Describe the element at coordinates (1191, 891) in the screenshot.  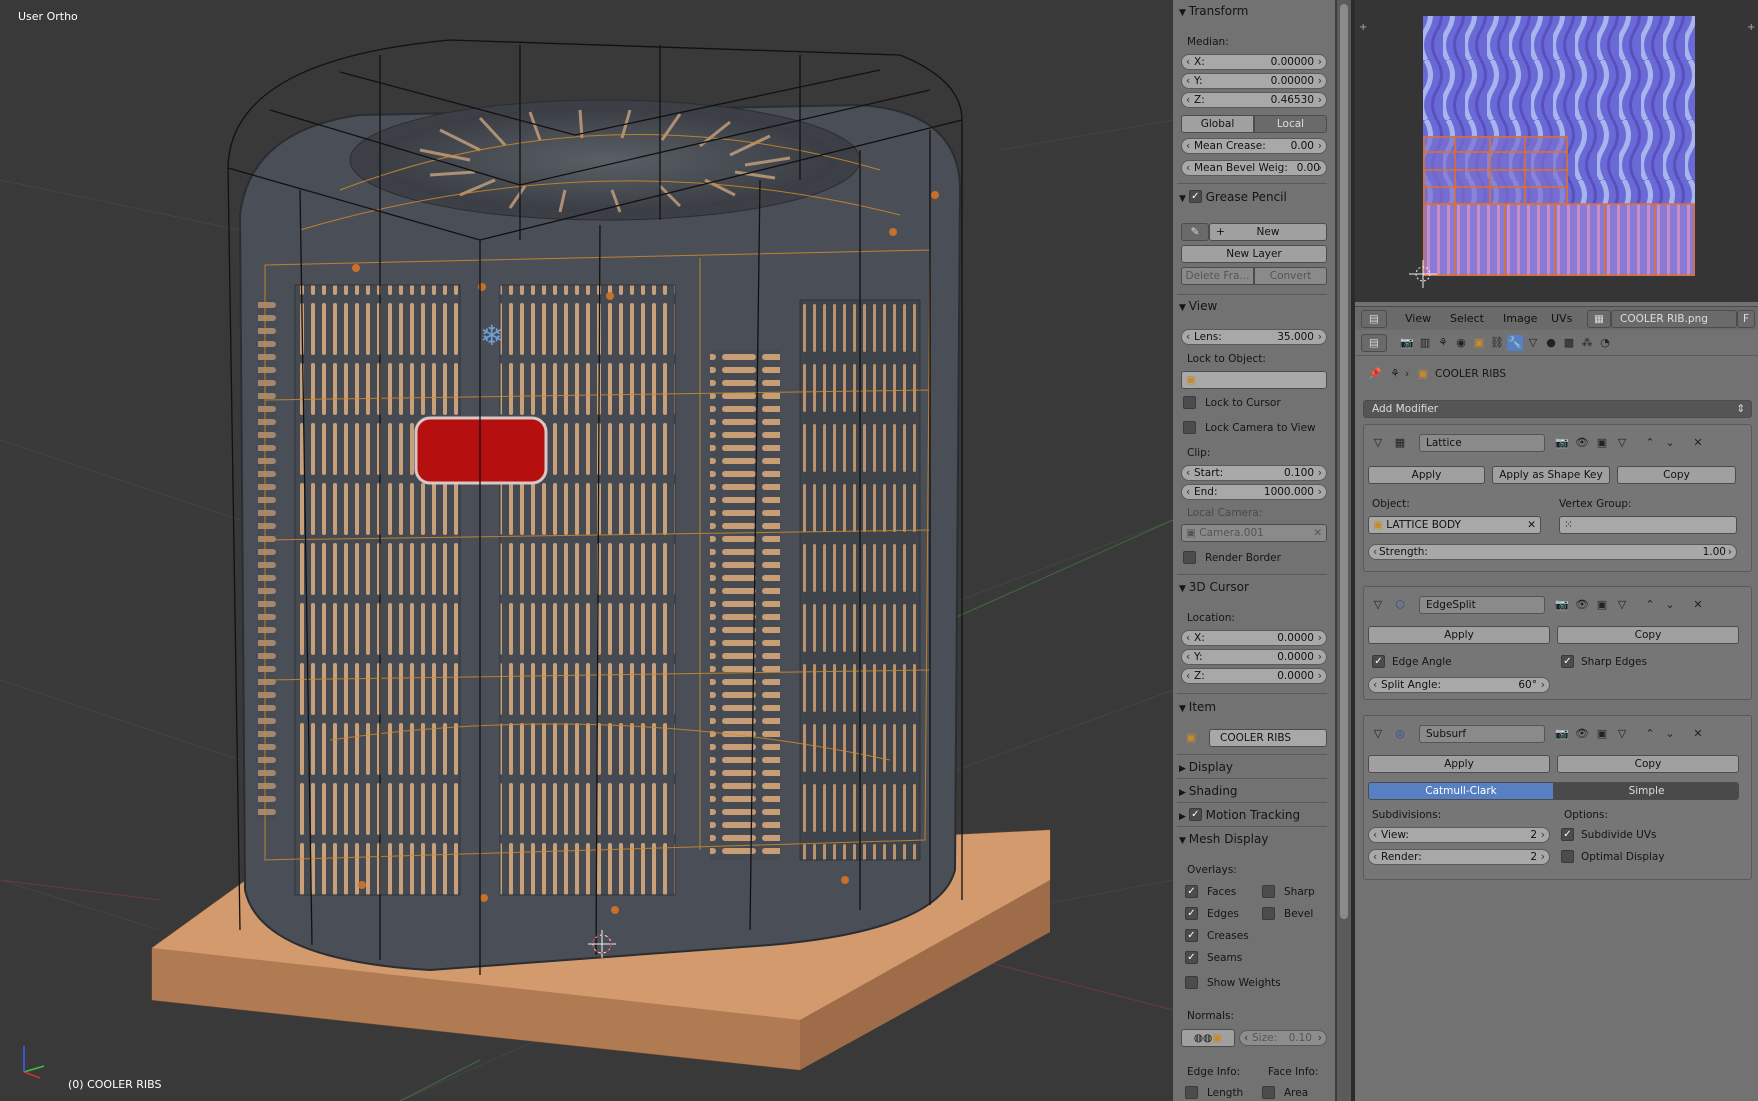
I see `faces-checkbox: ✓` at that location.